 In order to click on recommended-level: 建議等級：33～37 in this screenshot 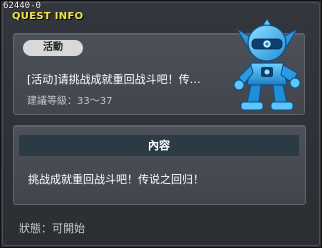, I will do `click(70, 101)`.